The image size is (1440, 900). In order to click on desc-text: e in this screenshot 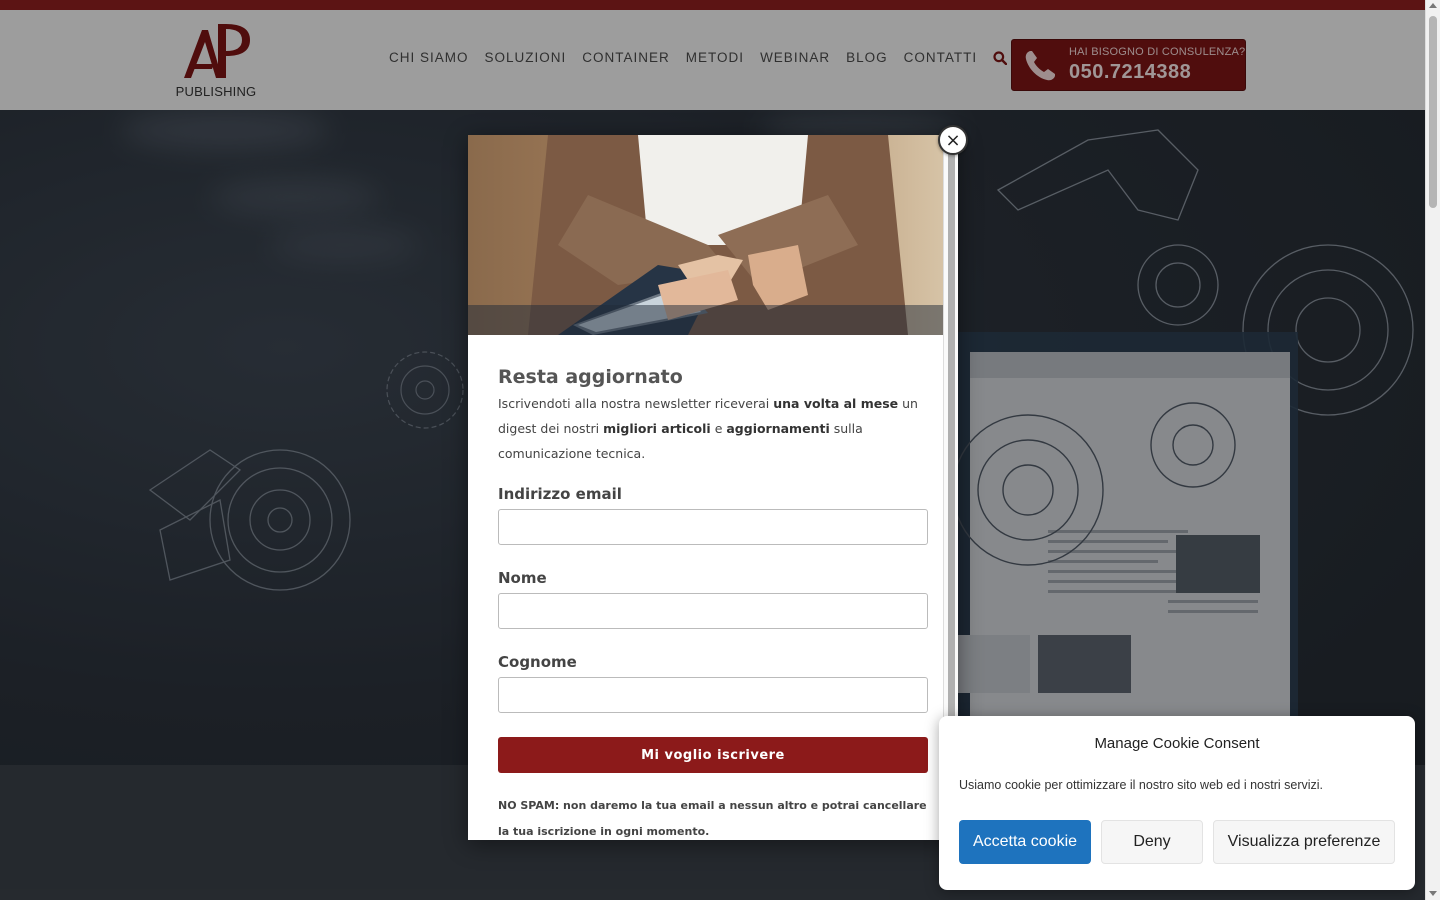, I will do `click(718, 428)`.